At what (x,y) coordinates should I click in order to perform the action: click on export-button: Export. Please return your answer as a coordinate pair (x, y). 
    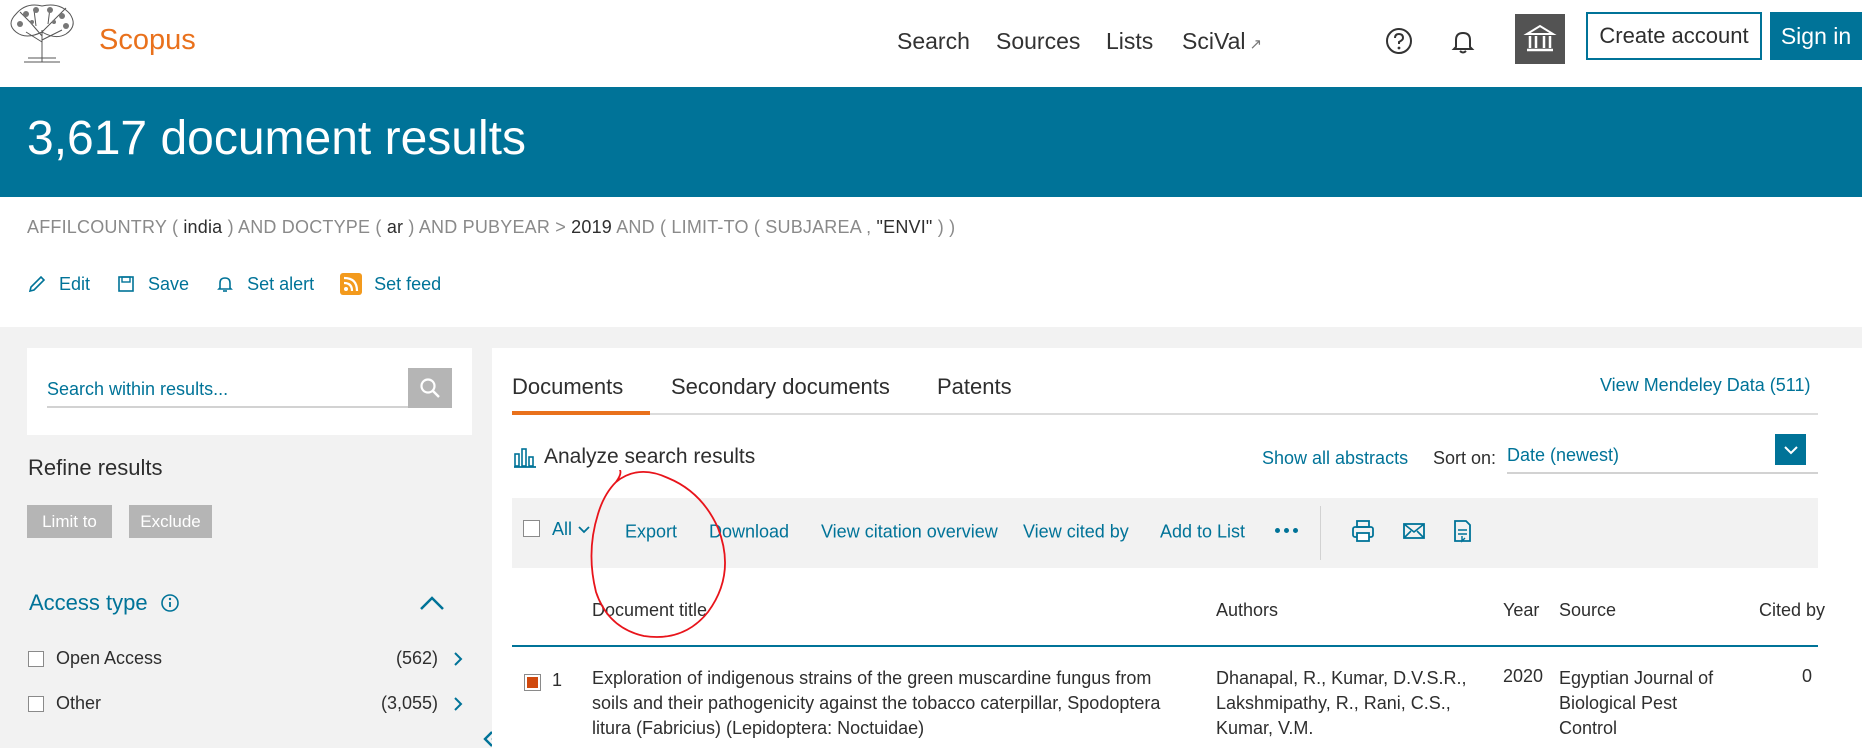
    Looking at the image, I should click on (651, 532).